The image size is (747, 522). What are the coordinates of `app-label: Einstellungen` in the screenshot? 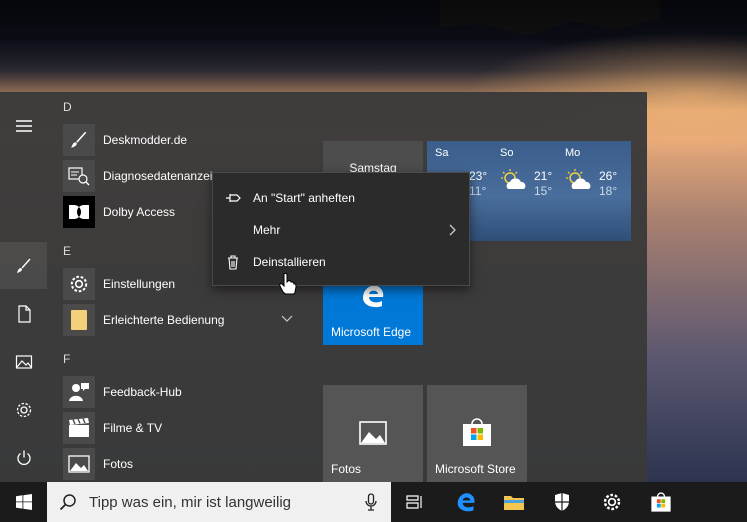 It's located at (139, 284).